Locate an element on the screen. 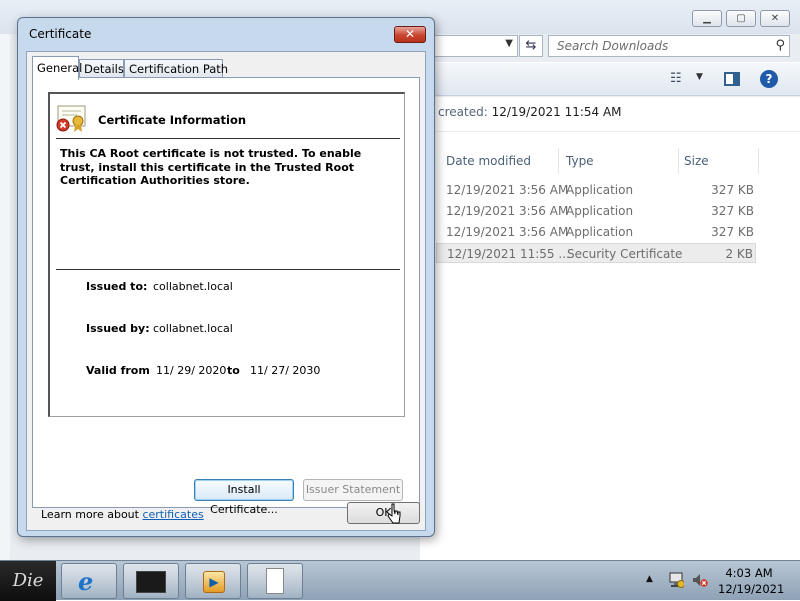  issued-by-label: Issued by: is located at coordinates (118, 328).